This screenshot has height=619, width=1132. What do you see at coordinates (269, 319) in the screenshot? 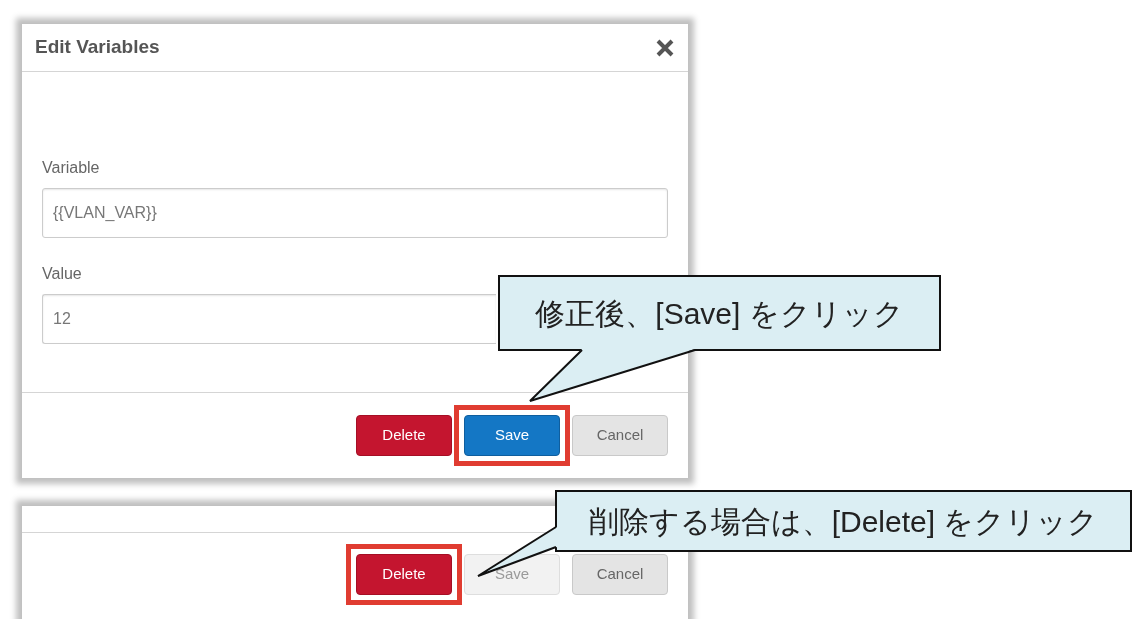
I see `input-field: 12` at bounding box center [269, 319].